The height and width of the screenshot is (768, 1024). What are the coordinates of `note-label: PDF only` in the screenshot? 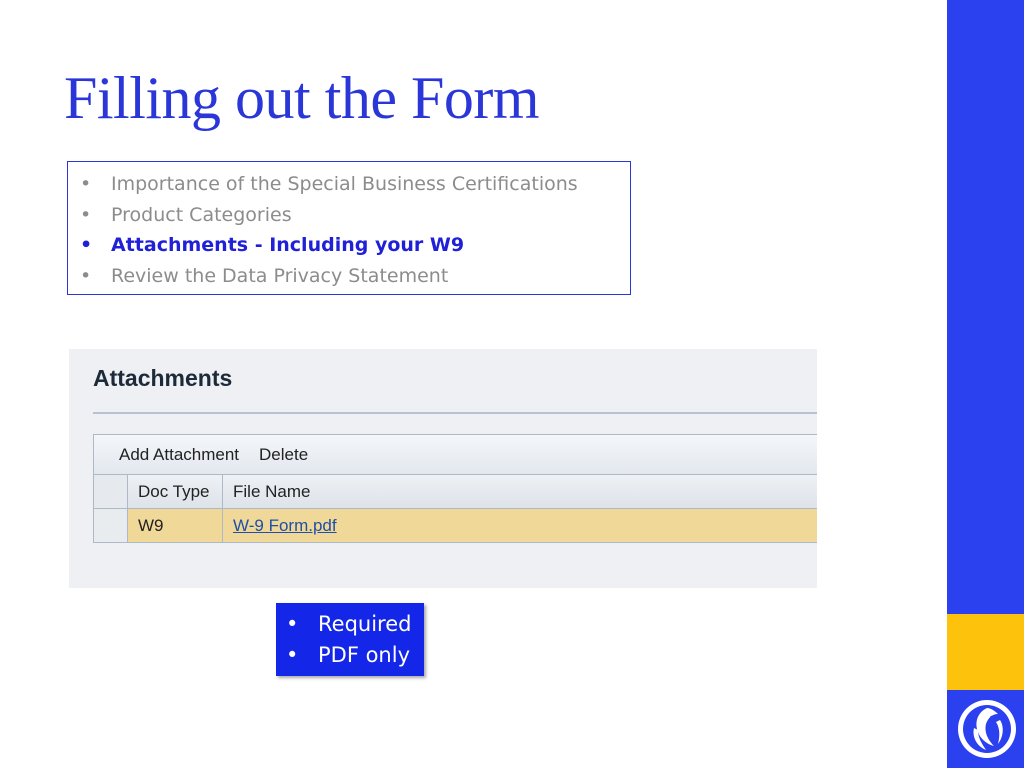 It's located at (364, 655).